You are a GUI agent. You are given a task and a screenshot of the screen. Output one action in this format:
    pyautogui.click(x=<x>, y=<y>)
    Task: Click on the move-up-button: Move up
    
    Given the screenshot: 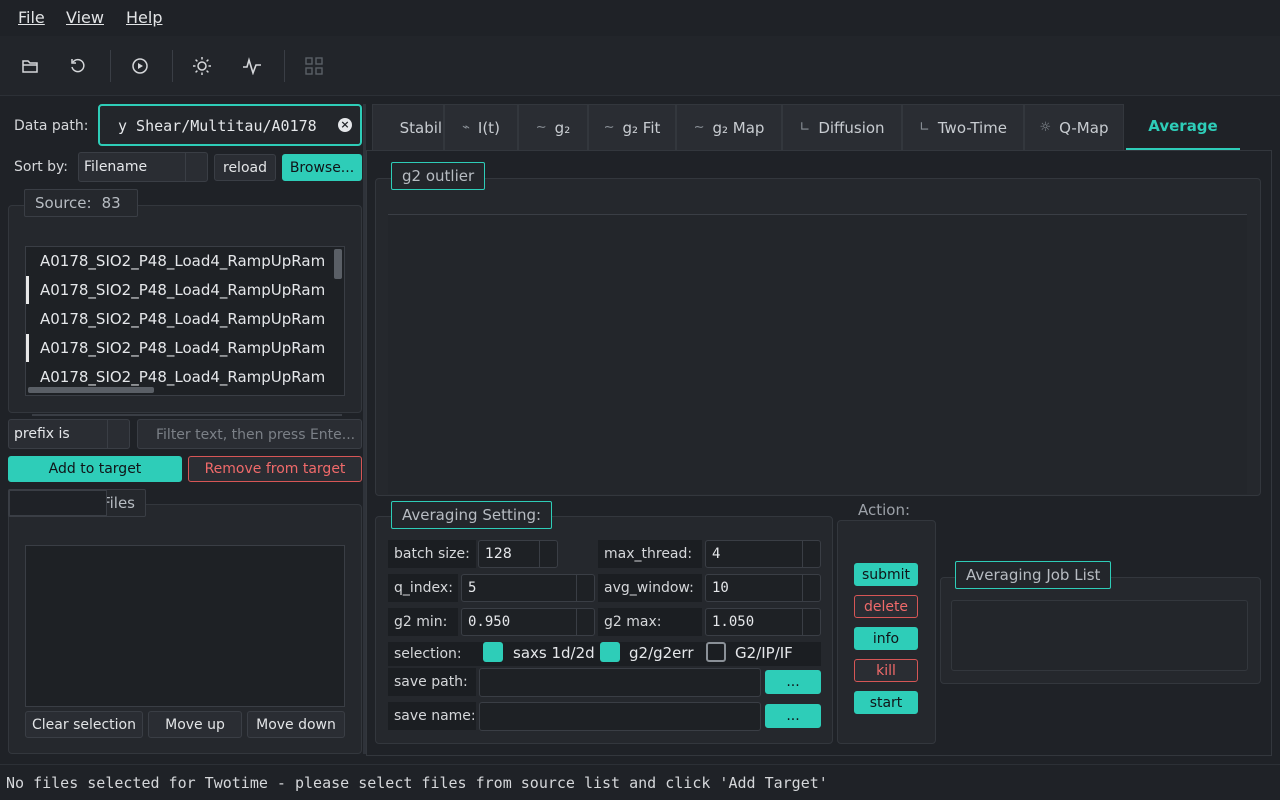 What is the action you would take?
    pyautogui.click(x=195, y=724)
    